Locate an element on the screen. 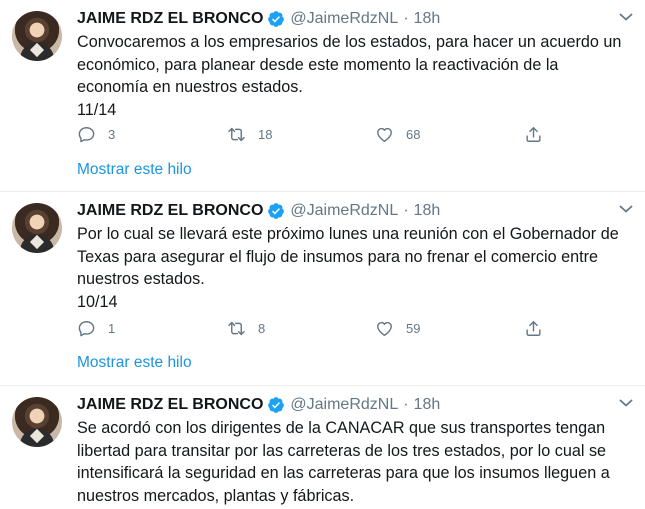 This screenshot has width=645, height=509. retweet-button: 8 is located at coordinates (246, 328).